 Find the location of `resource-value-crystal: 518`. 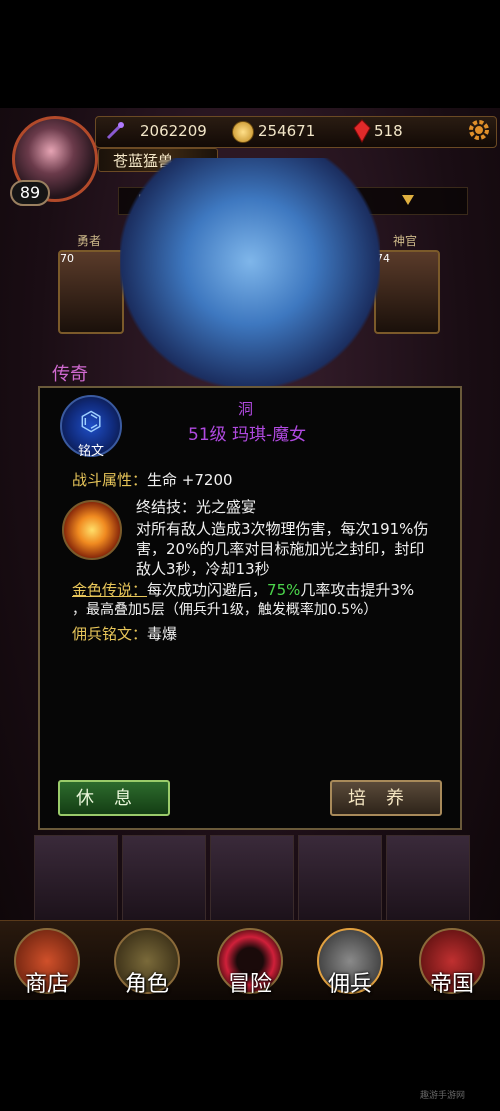

resource-value-crystal: 518 is located at coordinates (388, 131).